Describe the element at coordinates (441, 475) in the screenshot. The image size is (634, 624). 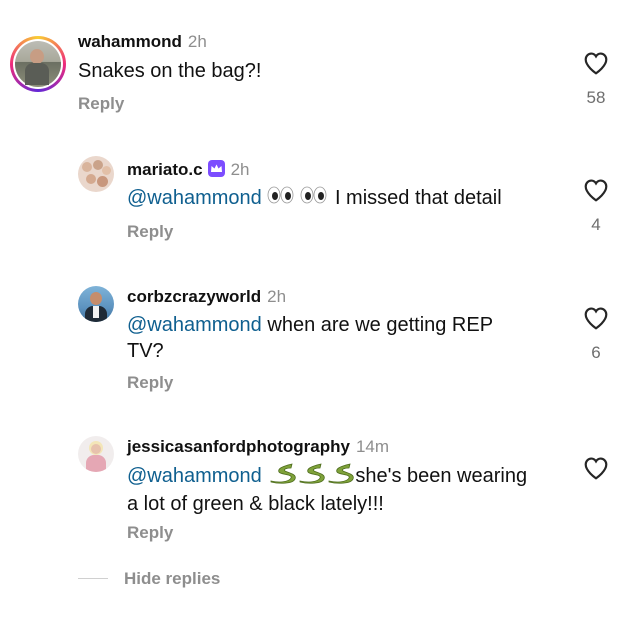
I see `comment-text-line1: she's been wearing` at that location.